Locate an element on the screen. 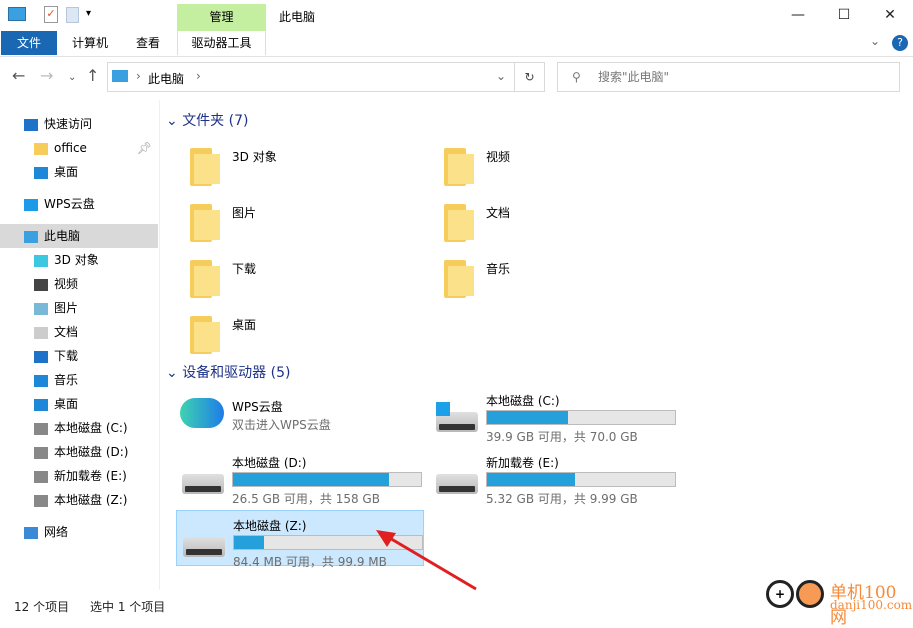 This screenshot has height=628, width=913. group-devices: ⌄ 设备和驱动器 (5) is located at coordinates (228, 372).